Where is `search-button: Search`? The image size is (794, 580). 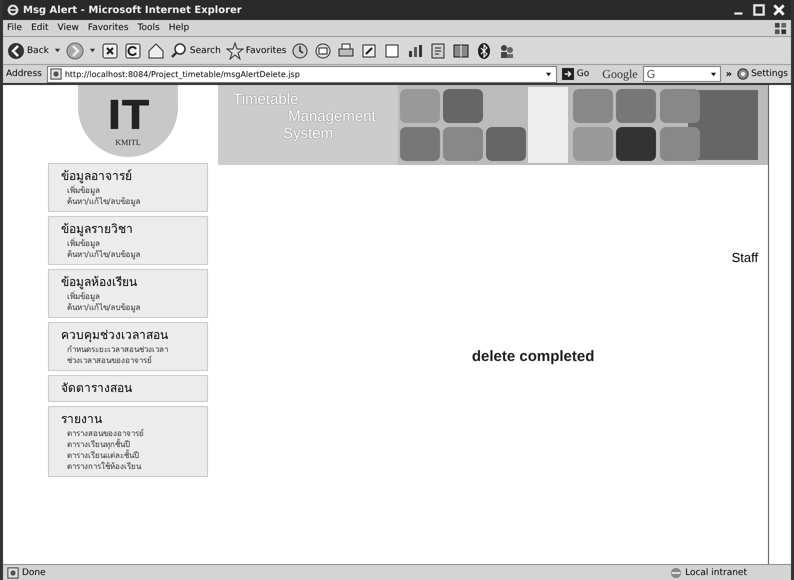
search-button: Search is located at coordinates (195, 51).